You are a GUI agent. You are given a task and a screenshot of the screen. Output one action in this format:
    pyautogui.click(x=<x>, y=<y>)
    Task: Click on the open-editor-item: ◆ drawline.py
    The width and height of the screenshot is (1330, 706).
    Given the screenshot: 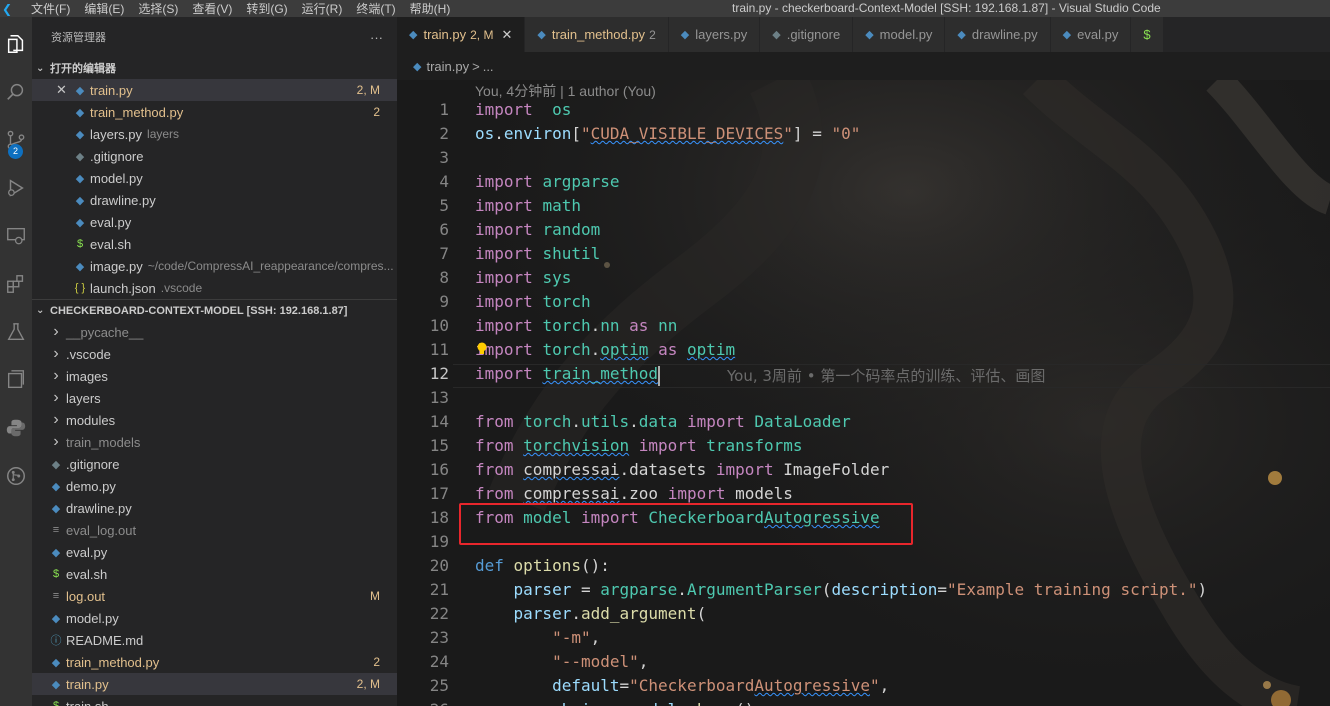 What is the action you would take?
    pyautogui.click(x=214, y=200)
    